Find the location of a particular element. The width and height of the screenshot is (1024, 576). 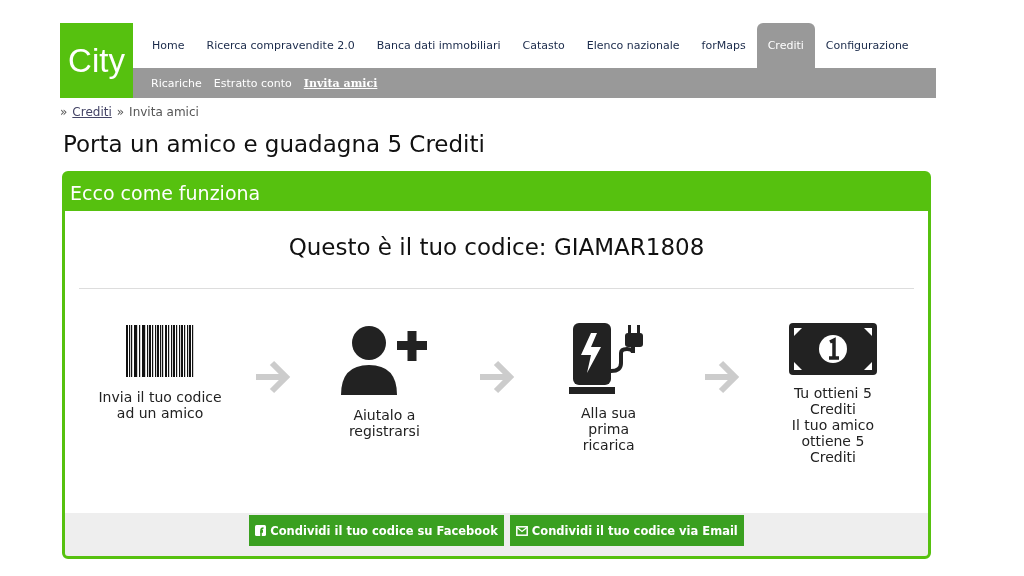

breadcrumb-current: Invita amici is located at coordinates (164, 112).